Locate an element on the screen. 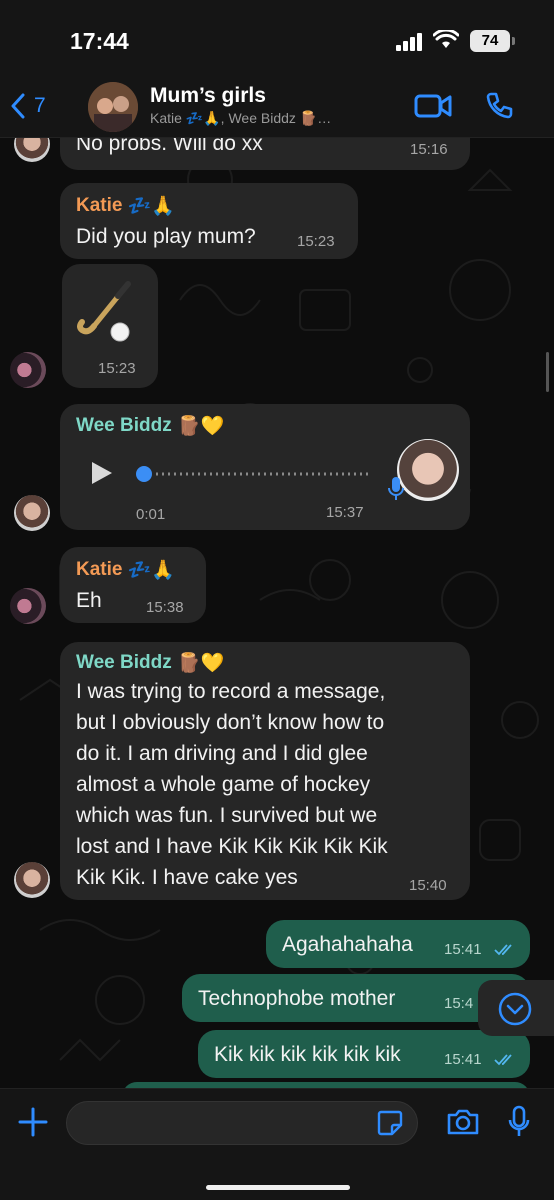  message-time: 15:37 is located at coordinates (345, 512).